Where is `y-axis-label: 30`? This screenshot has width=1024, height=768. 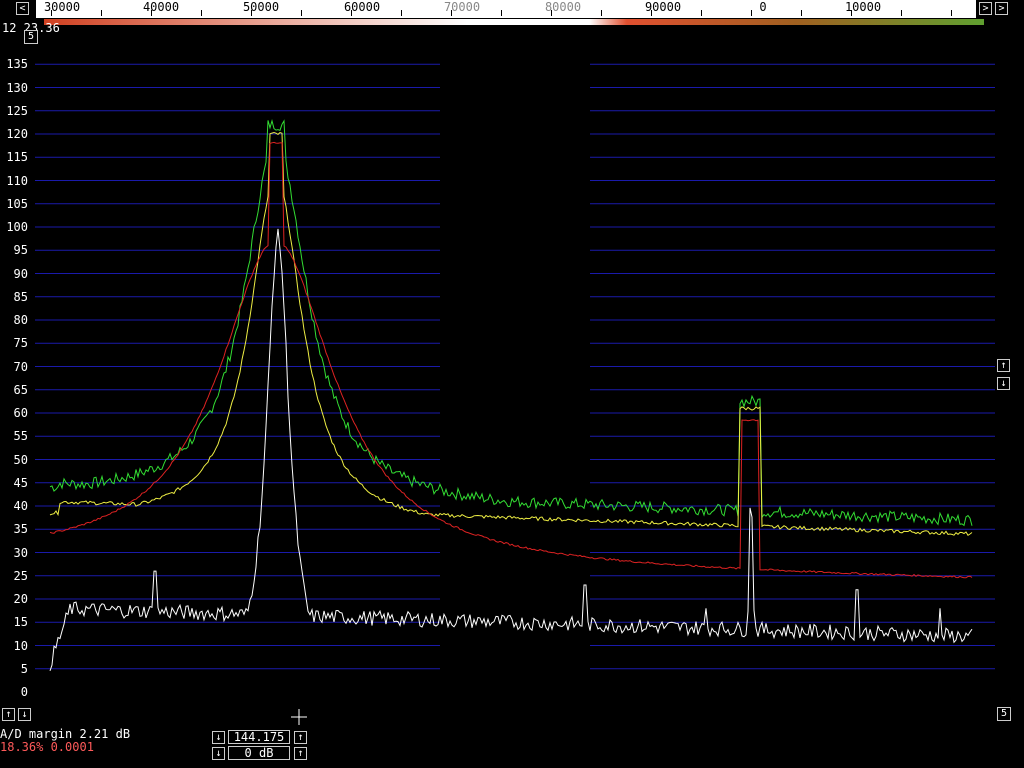 y-axis-label: 30 is located at coordinates (20, 552).